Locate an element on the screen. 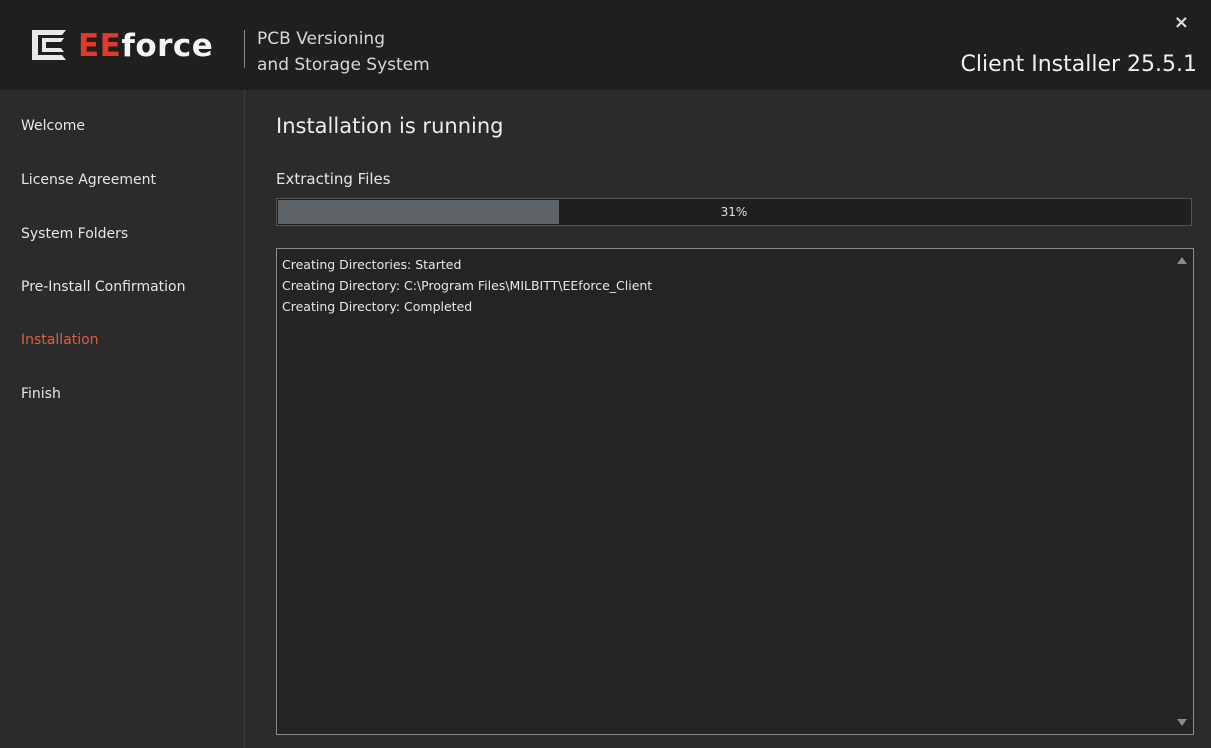 The image size is (1211, 748). sidebar-item-welcome: Welcome is located at coordinates (53, 126).